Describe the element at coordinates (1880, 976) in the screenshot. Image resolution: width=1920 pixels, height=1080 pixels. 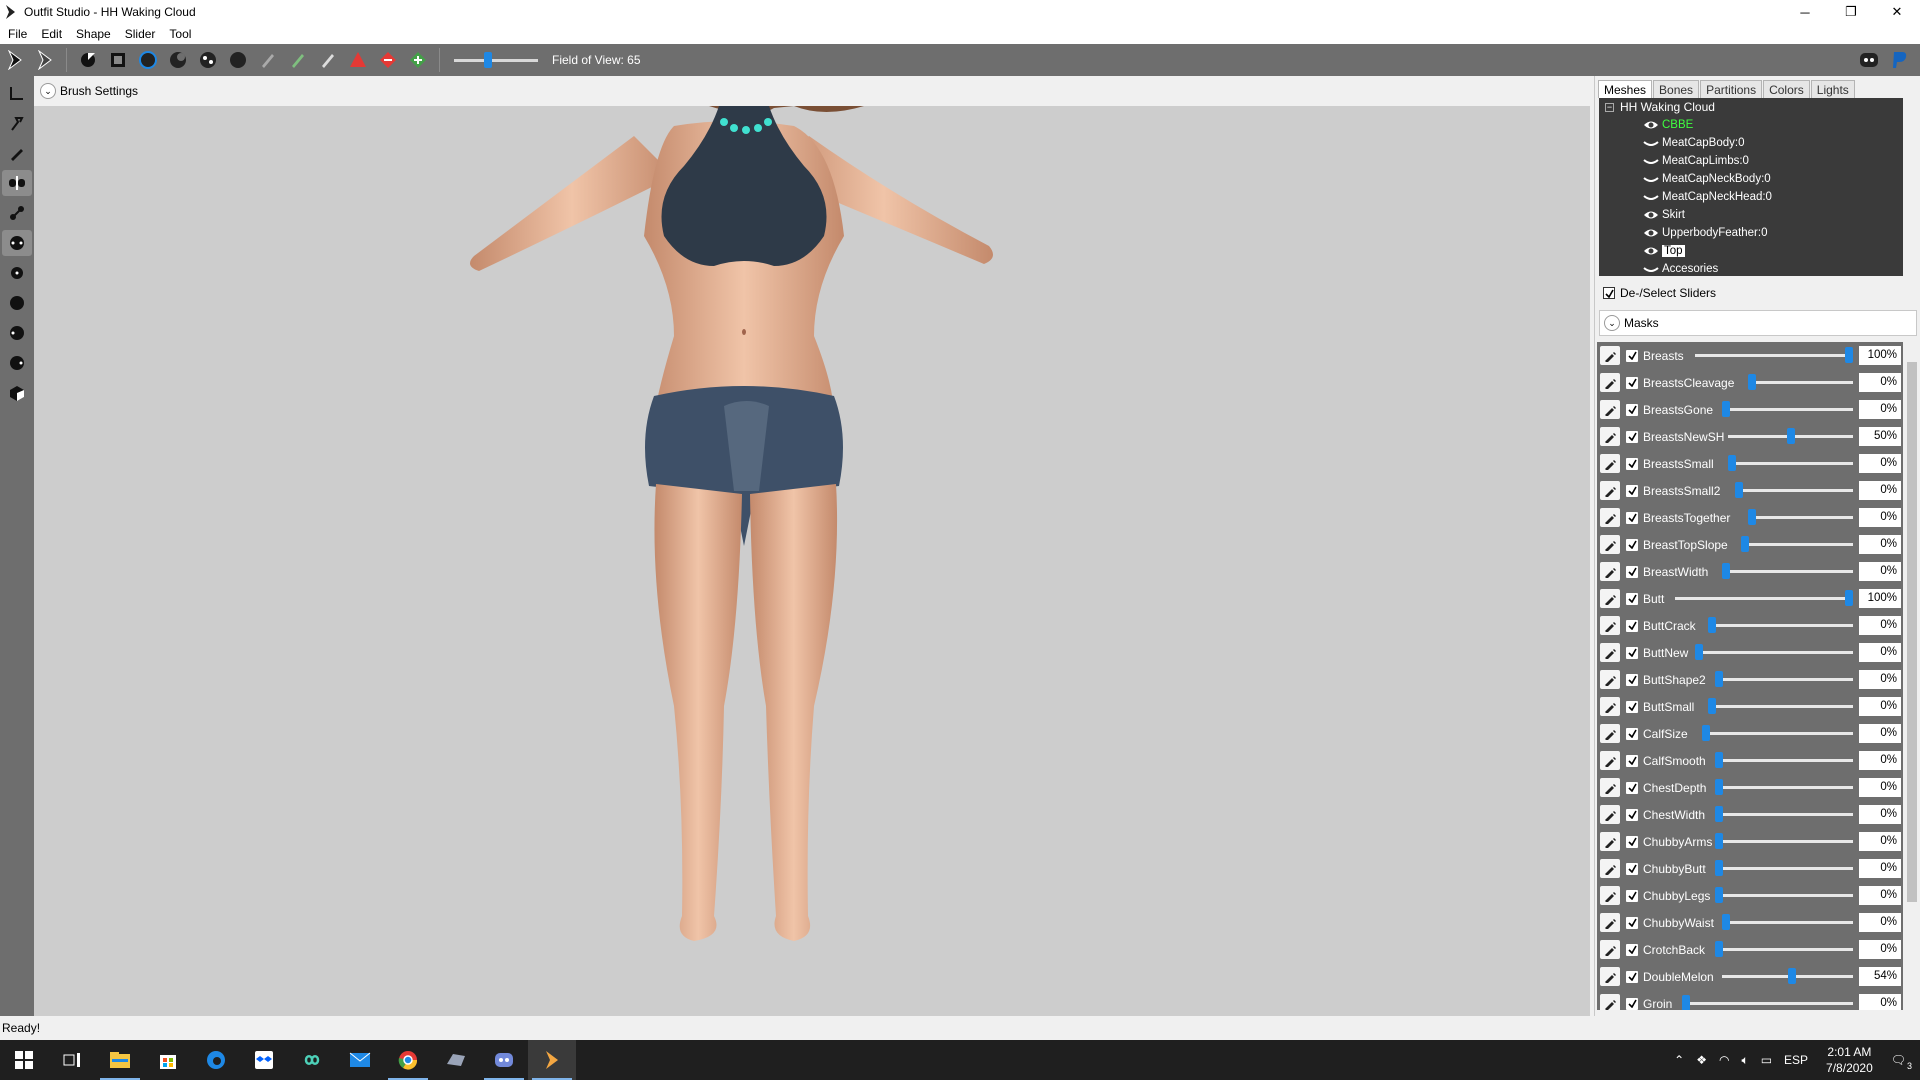
I see `slider-value: 54%` at that location.